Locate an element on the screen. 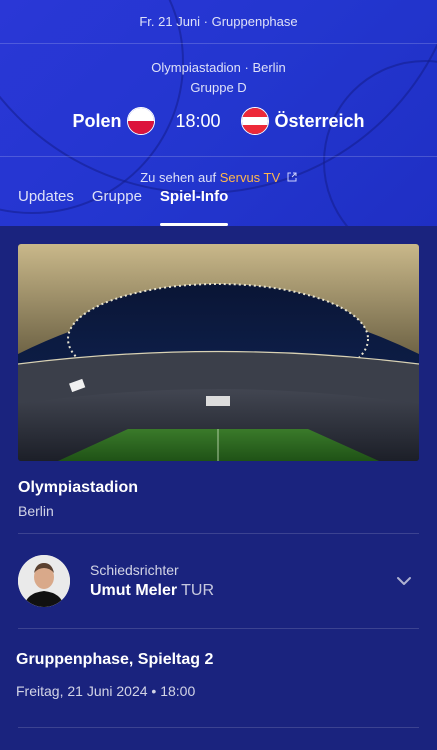 Image resolution: width=437 pixels, height=750 pixels. match-phase: Gruppenphase, Spieltag 2 is located at coordinates (115, 659).